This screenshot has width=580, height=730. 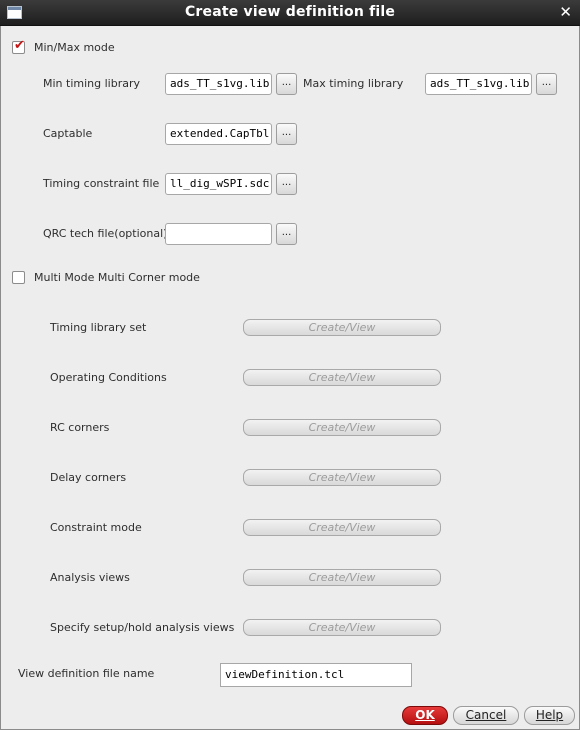 What do you see at coordinates (565, 12) in the screenshot?
I see `close-icon: ✕` at bounding box center [565, 12].